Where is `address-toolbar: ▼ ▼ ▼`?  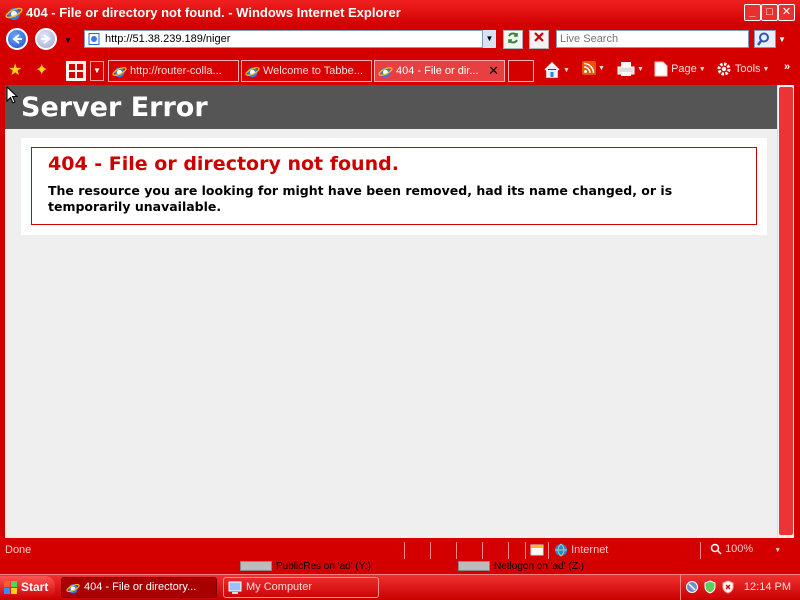
address-toolbar: ▼ ▼ ▼ is located at coordinates (400, 41).